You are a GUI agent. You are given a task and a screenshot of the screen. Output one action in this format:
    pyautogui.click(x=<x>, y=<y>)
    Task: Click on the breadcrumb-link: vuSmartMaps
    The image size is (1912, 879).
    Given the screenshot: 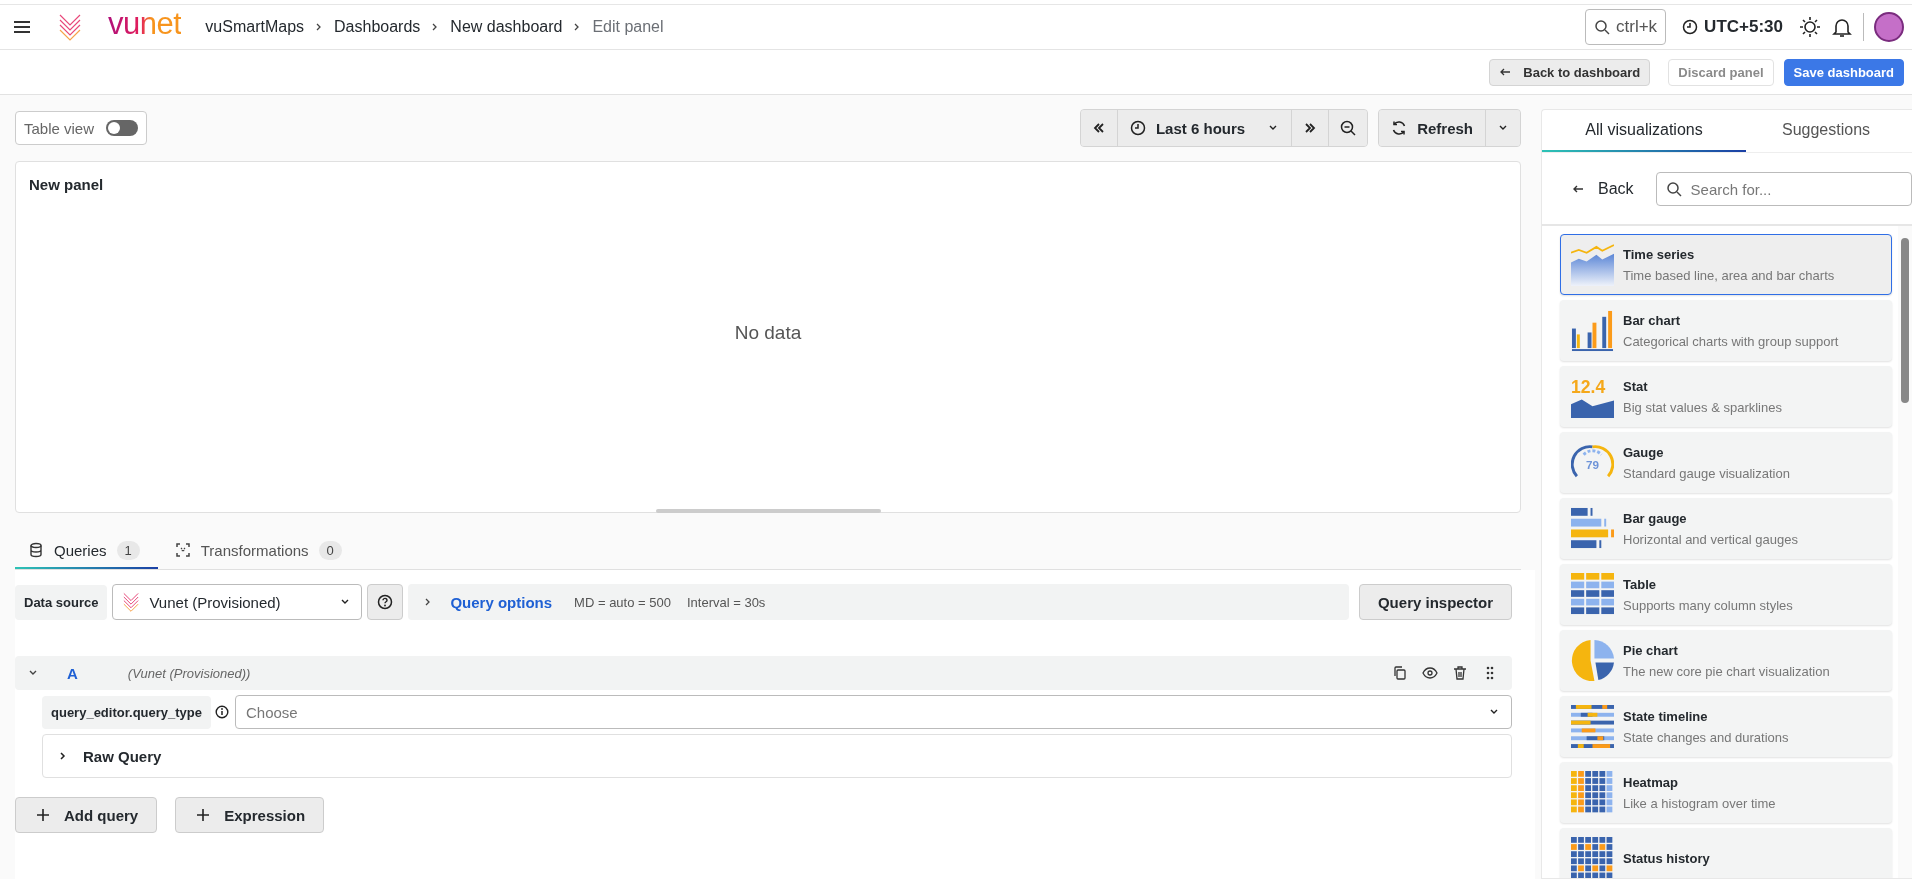 What is the action you would take?
    pyautogui.click(x=255, y=27)
    